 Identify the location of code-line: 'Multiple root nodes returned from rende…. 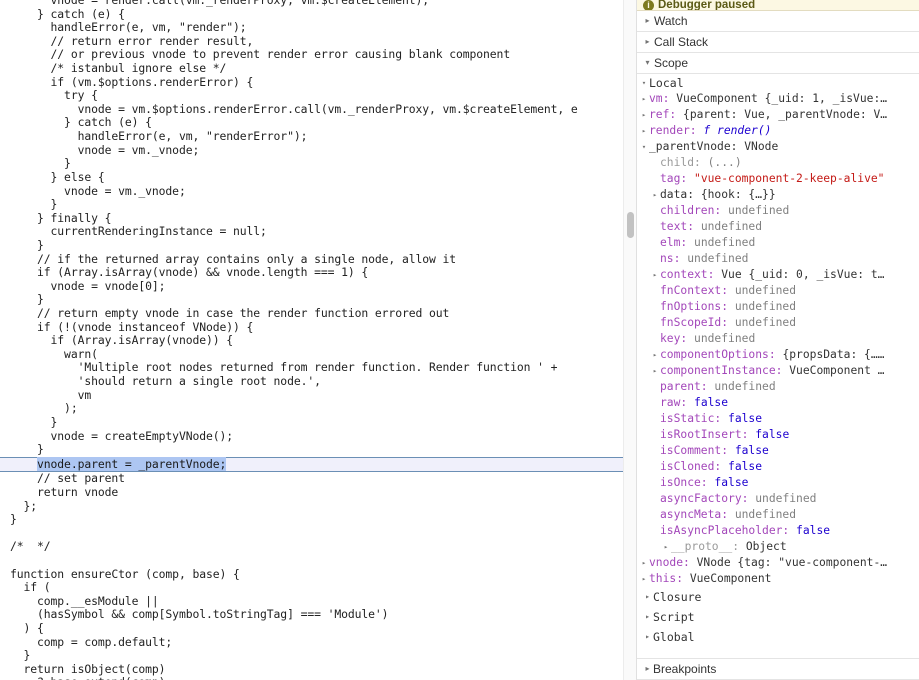
(312, 368).